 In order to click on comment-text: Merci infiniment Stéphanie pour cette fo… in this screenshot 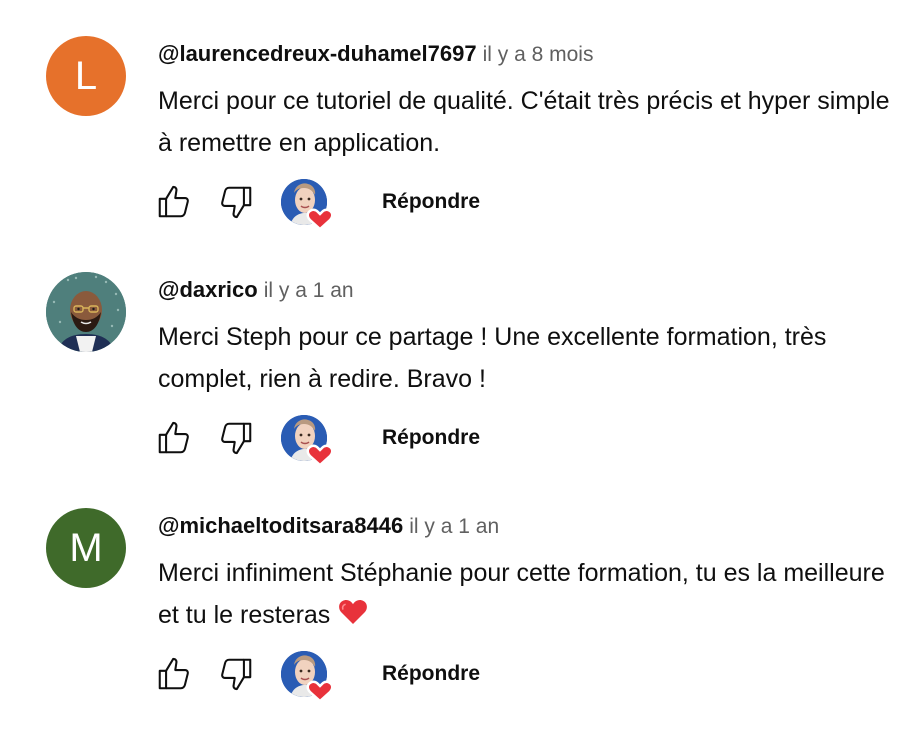, I will do `click(521, 594)`.